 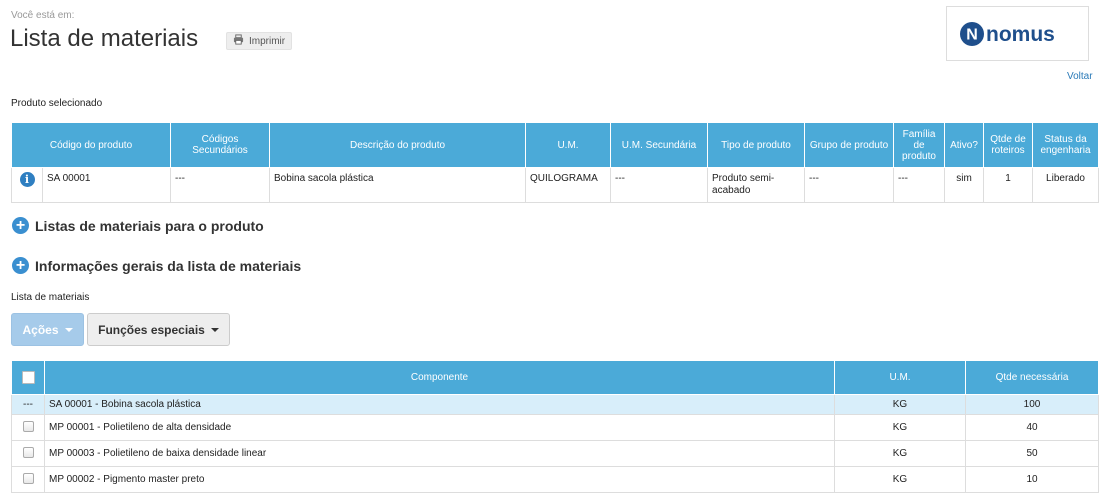 What do you see at coordinates (849, 185) in the screenshot?
I see `cell-grupo: ---` at bounding box center [849, 185].